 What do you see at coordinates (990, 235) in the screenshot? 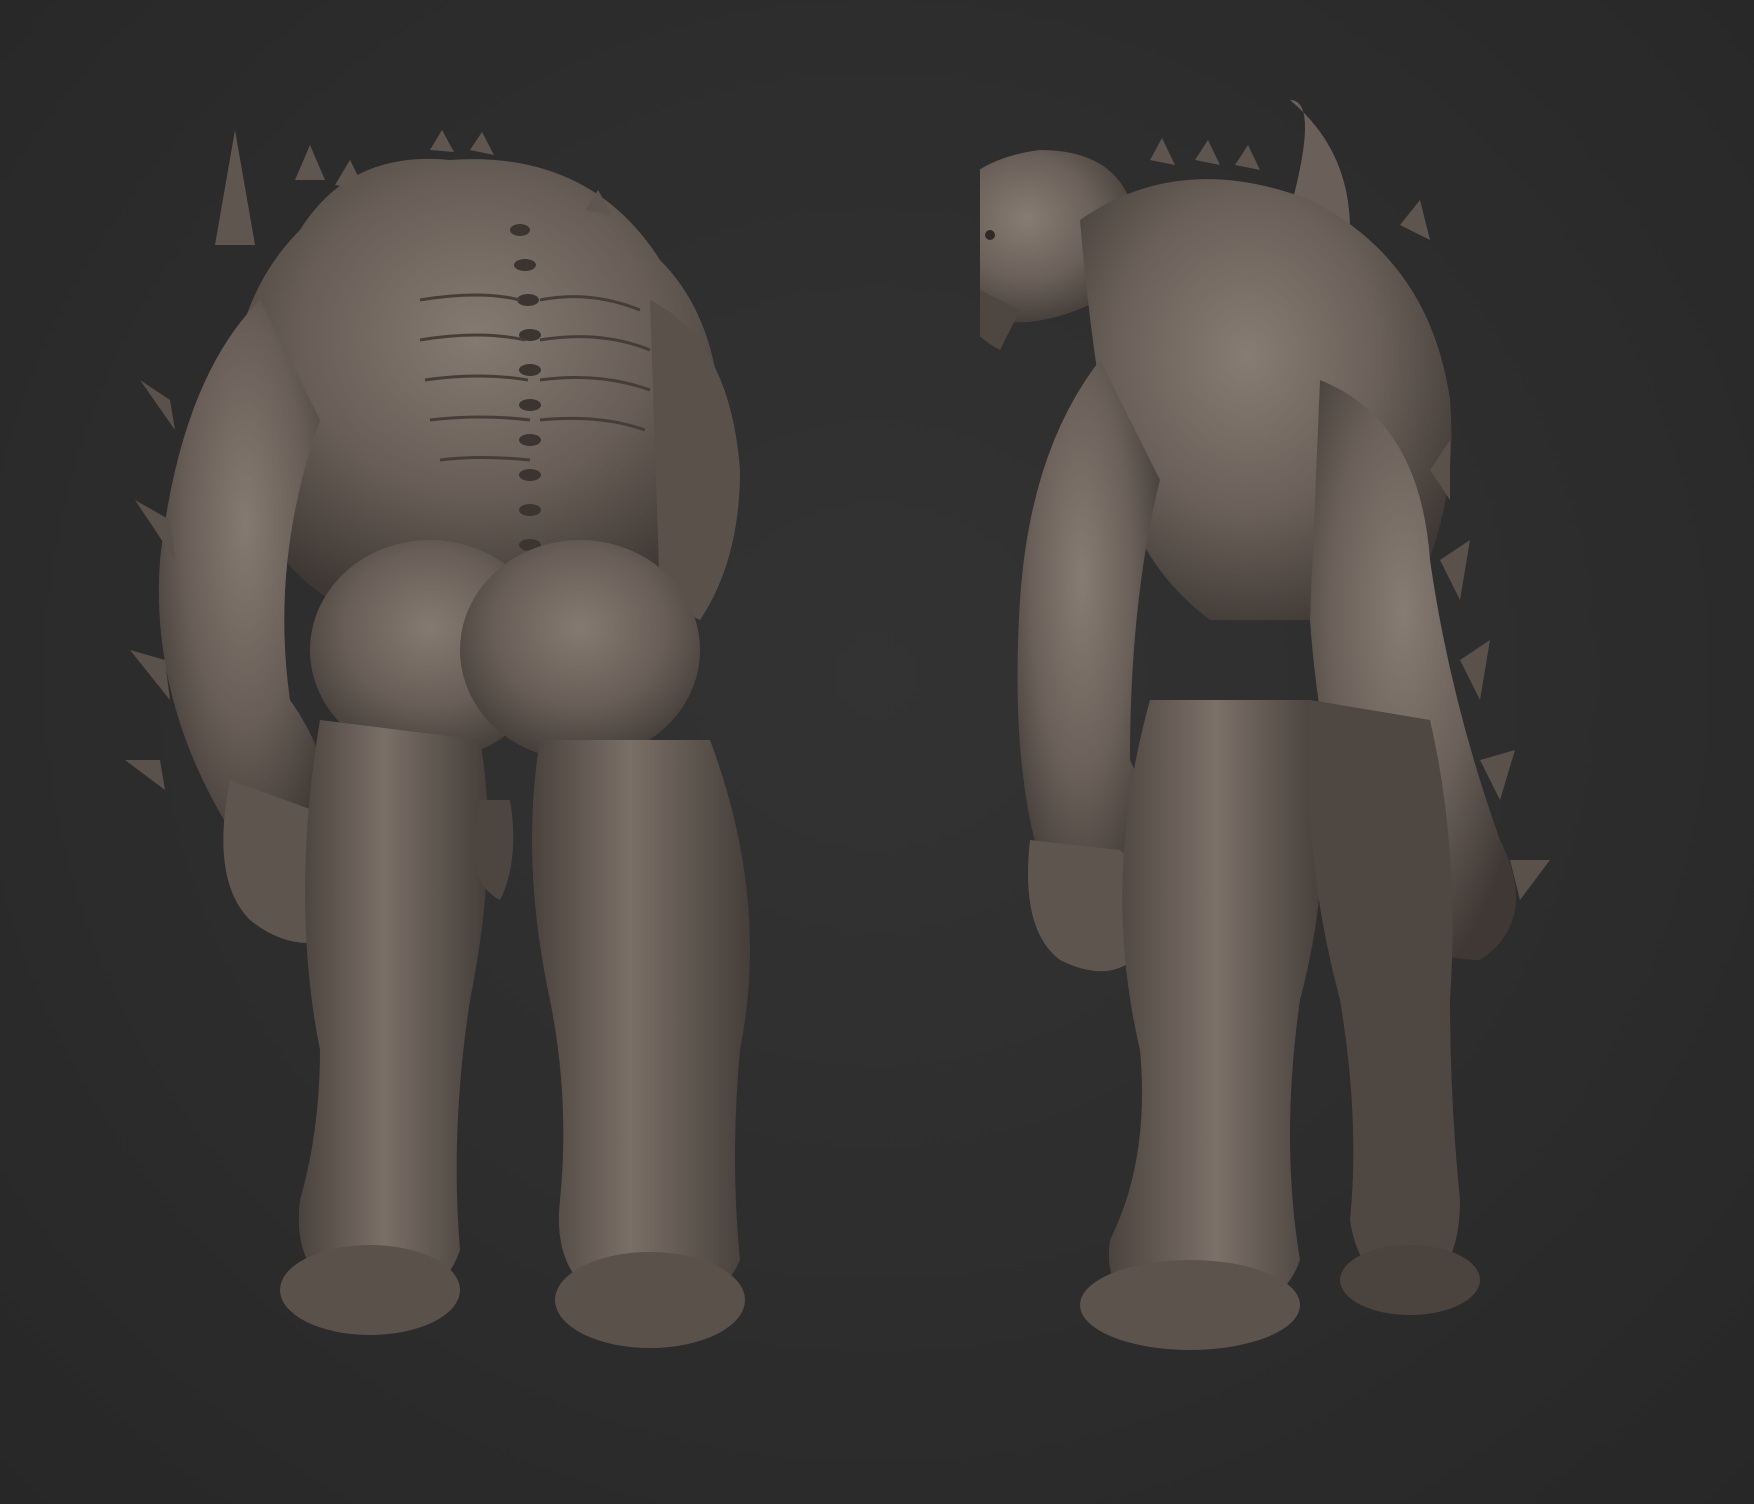
I see `creature-eye` at bounding box center [990, 235].